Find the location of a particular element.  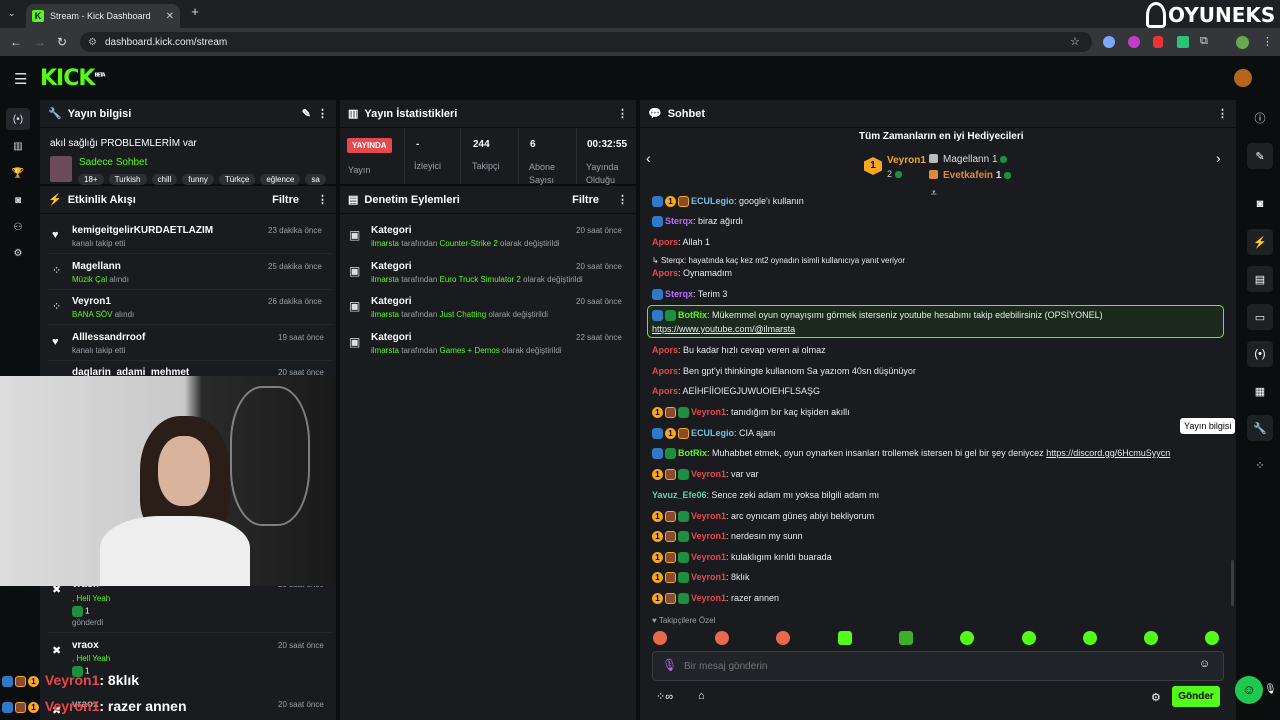

chat-scrollbar is located at coordinates (1232, 583).